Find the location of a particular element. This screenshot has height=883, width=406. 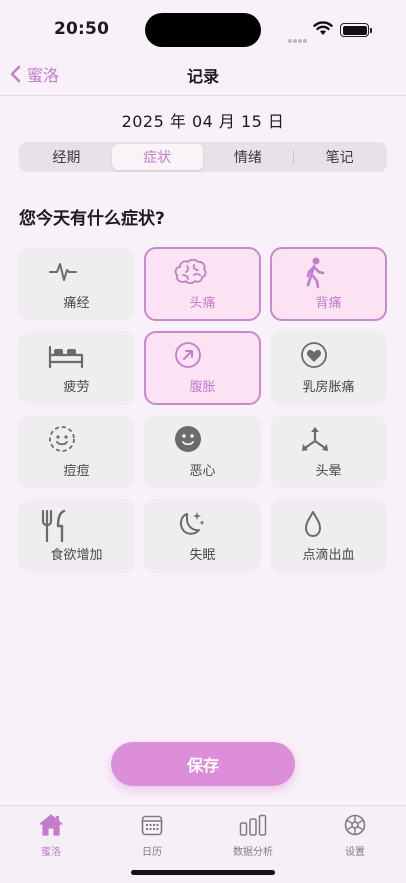

arrow-up-right-circle-icon is located at coordinates (189, 356).